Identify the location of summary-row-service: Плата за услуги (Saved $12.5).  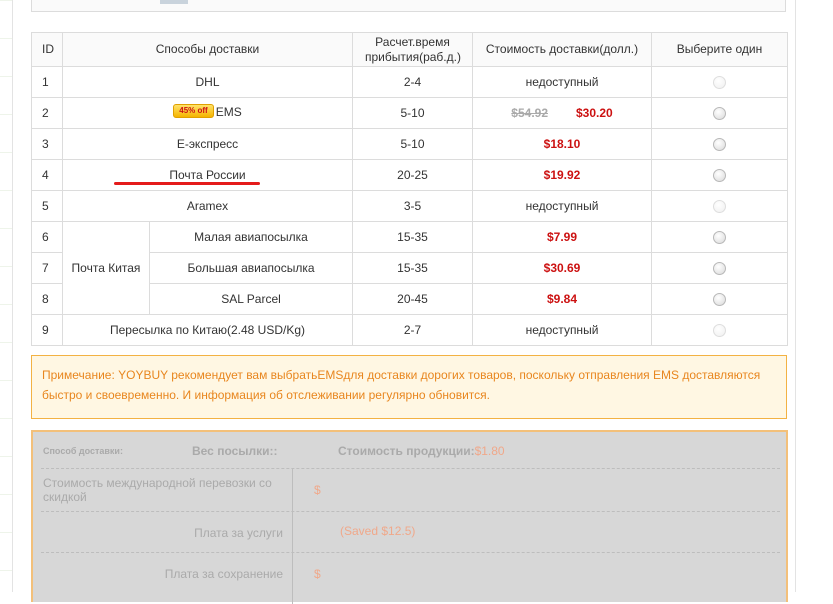
(410, 532).